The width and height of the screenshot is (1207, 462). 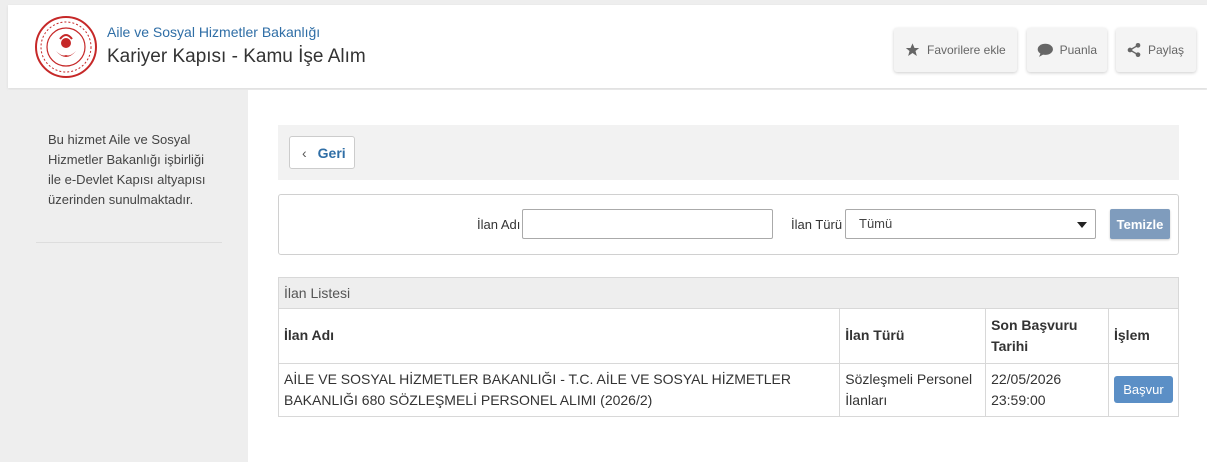 I want to click on ilan-adi-input, so click(x=647, y=224).